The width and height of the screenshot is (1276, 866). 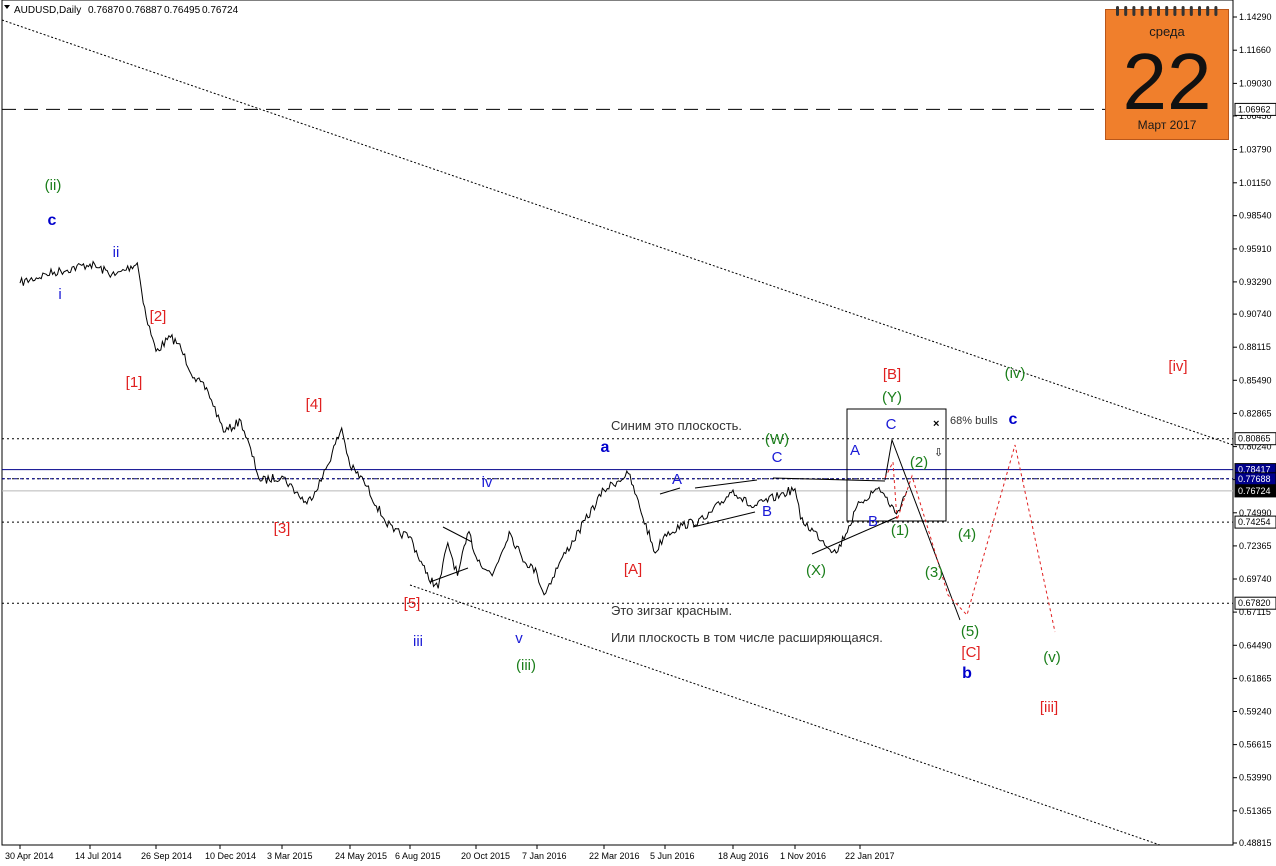 What do you see at coordinates (743, 856) in the screenshot?
I see `x-tick-label: 18 Aug 2016` at bounding box center [743, 856].